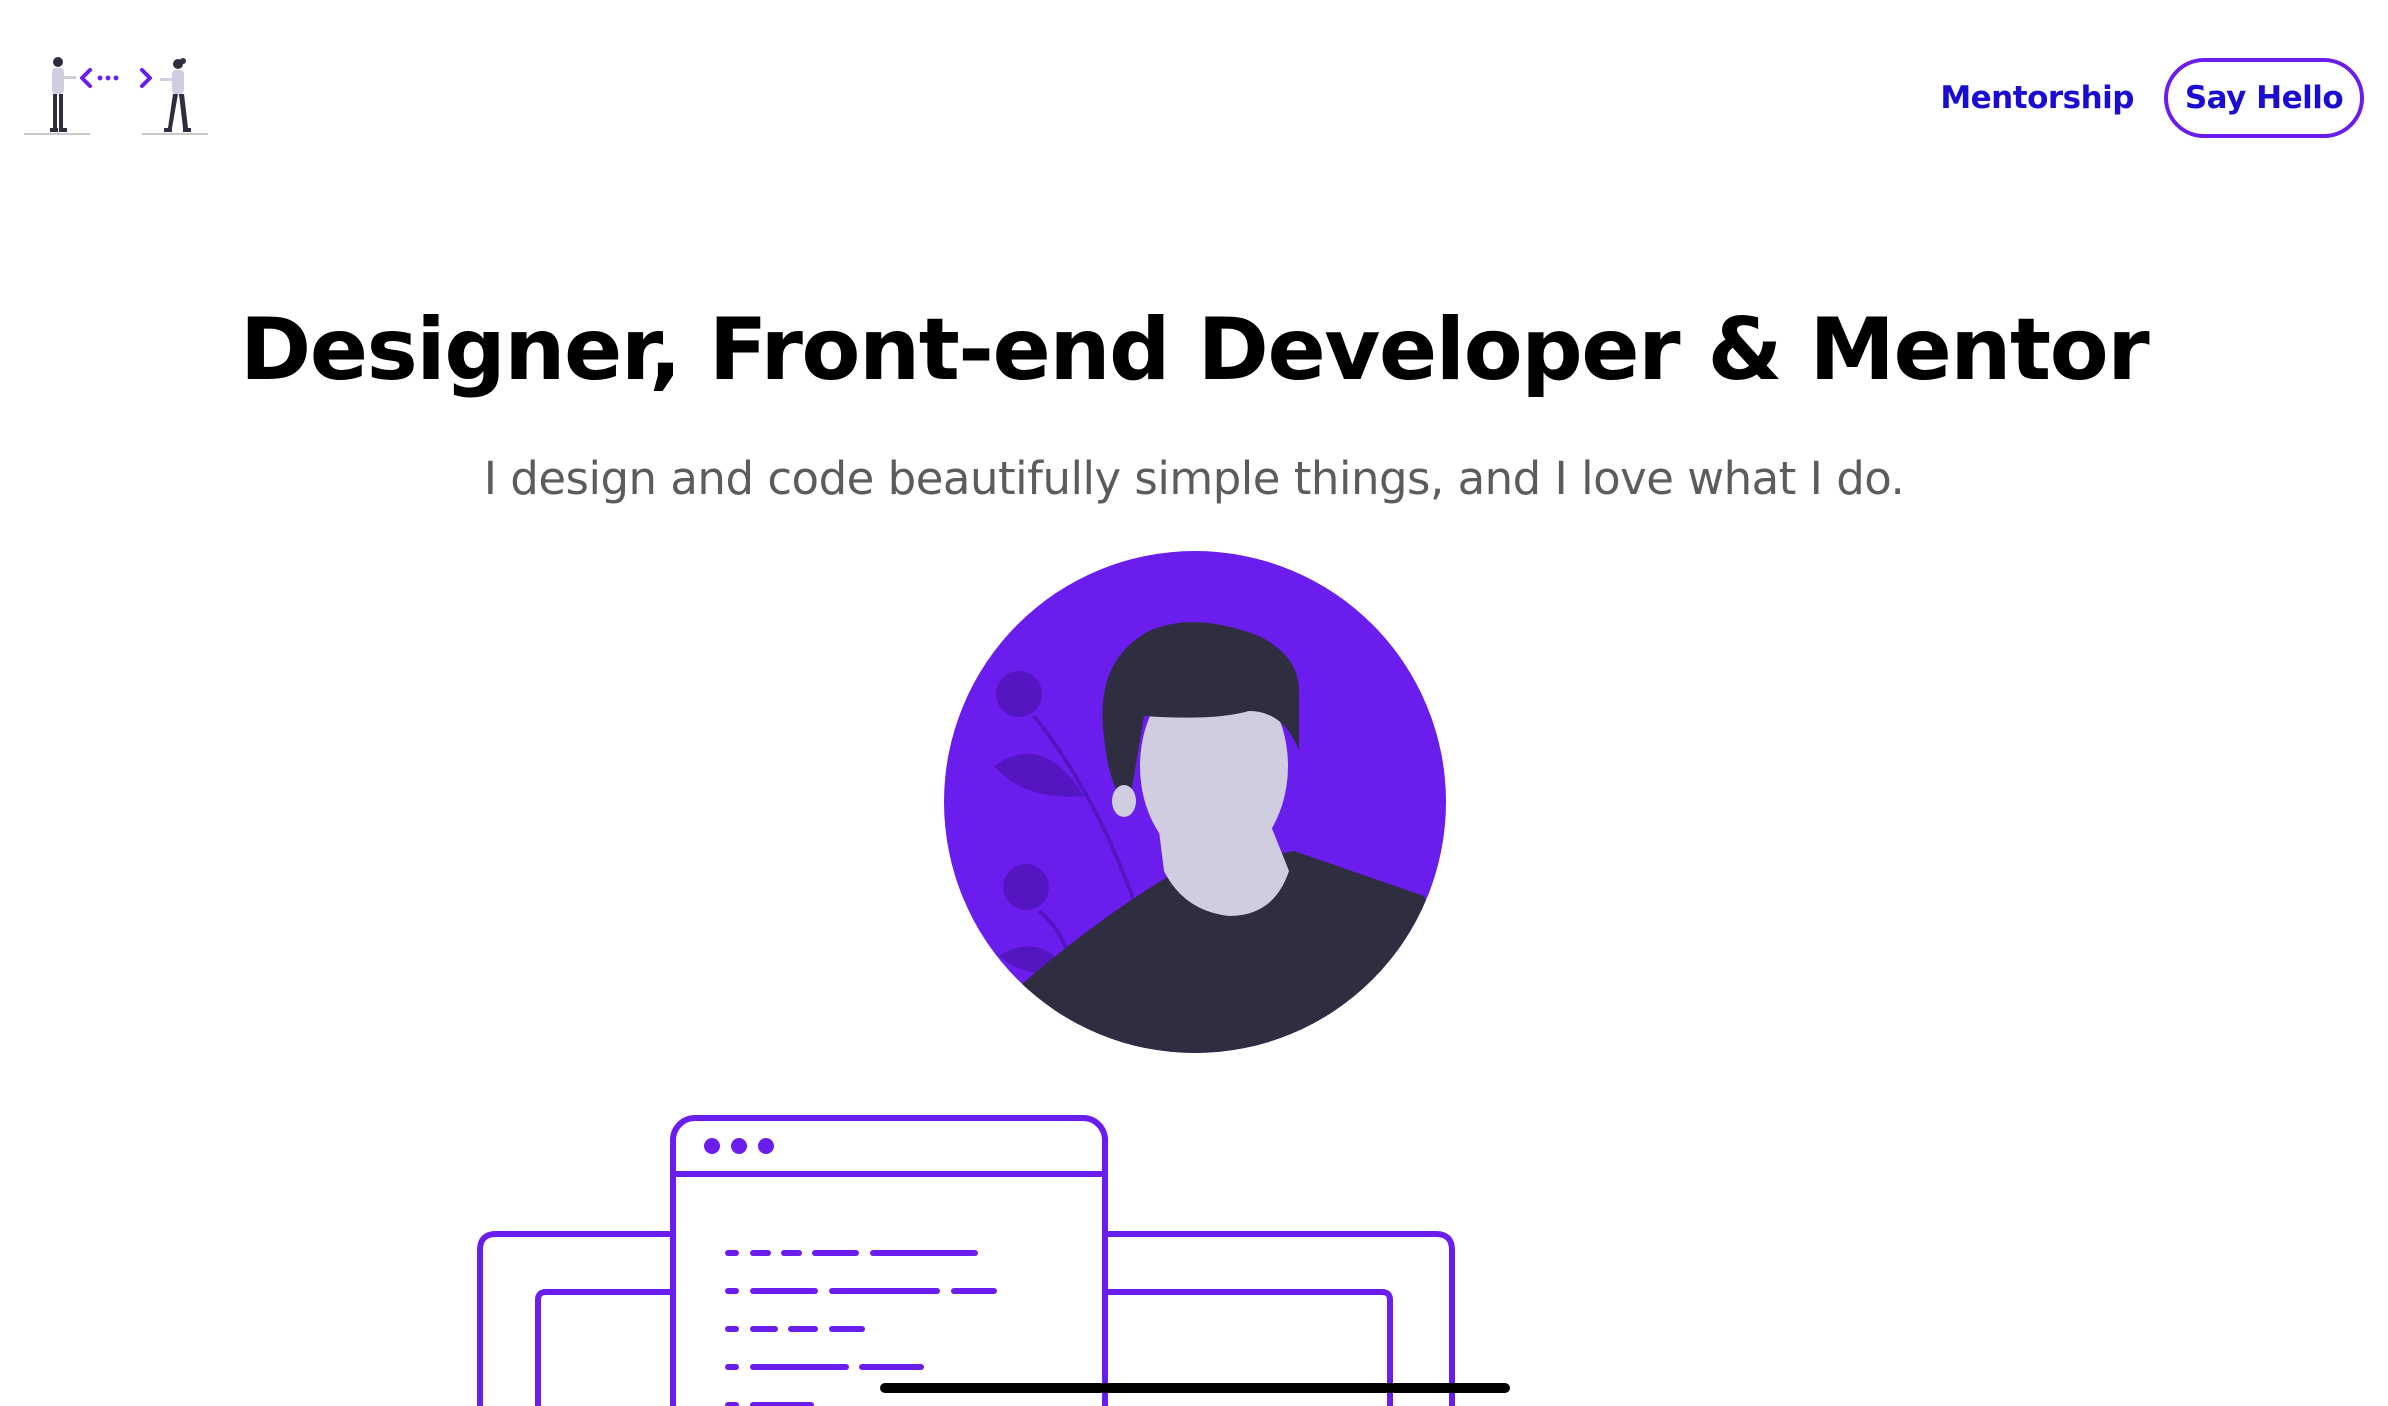 This screenshot has height=1406, width=2388. I want to click on browser-laptop-icon, so click(966, 1260).